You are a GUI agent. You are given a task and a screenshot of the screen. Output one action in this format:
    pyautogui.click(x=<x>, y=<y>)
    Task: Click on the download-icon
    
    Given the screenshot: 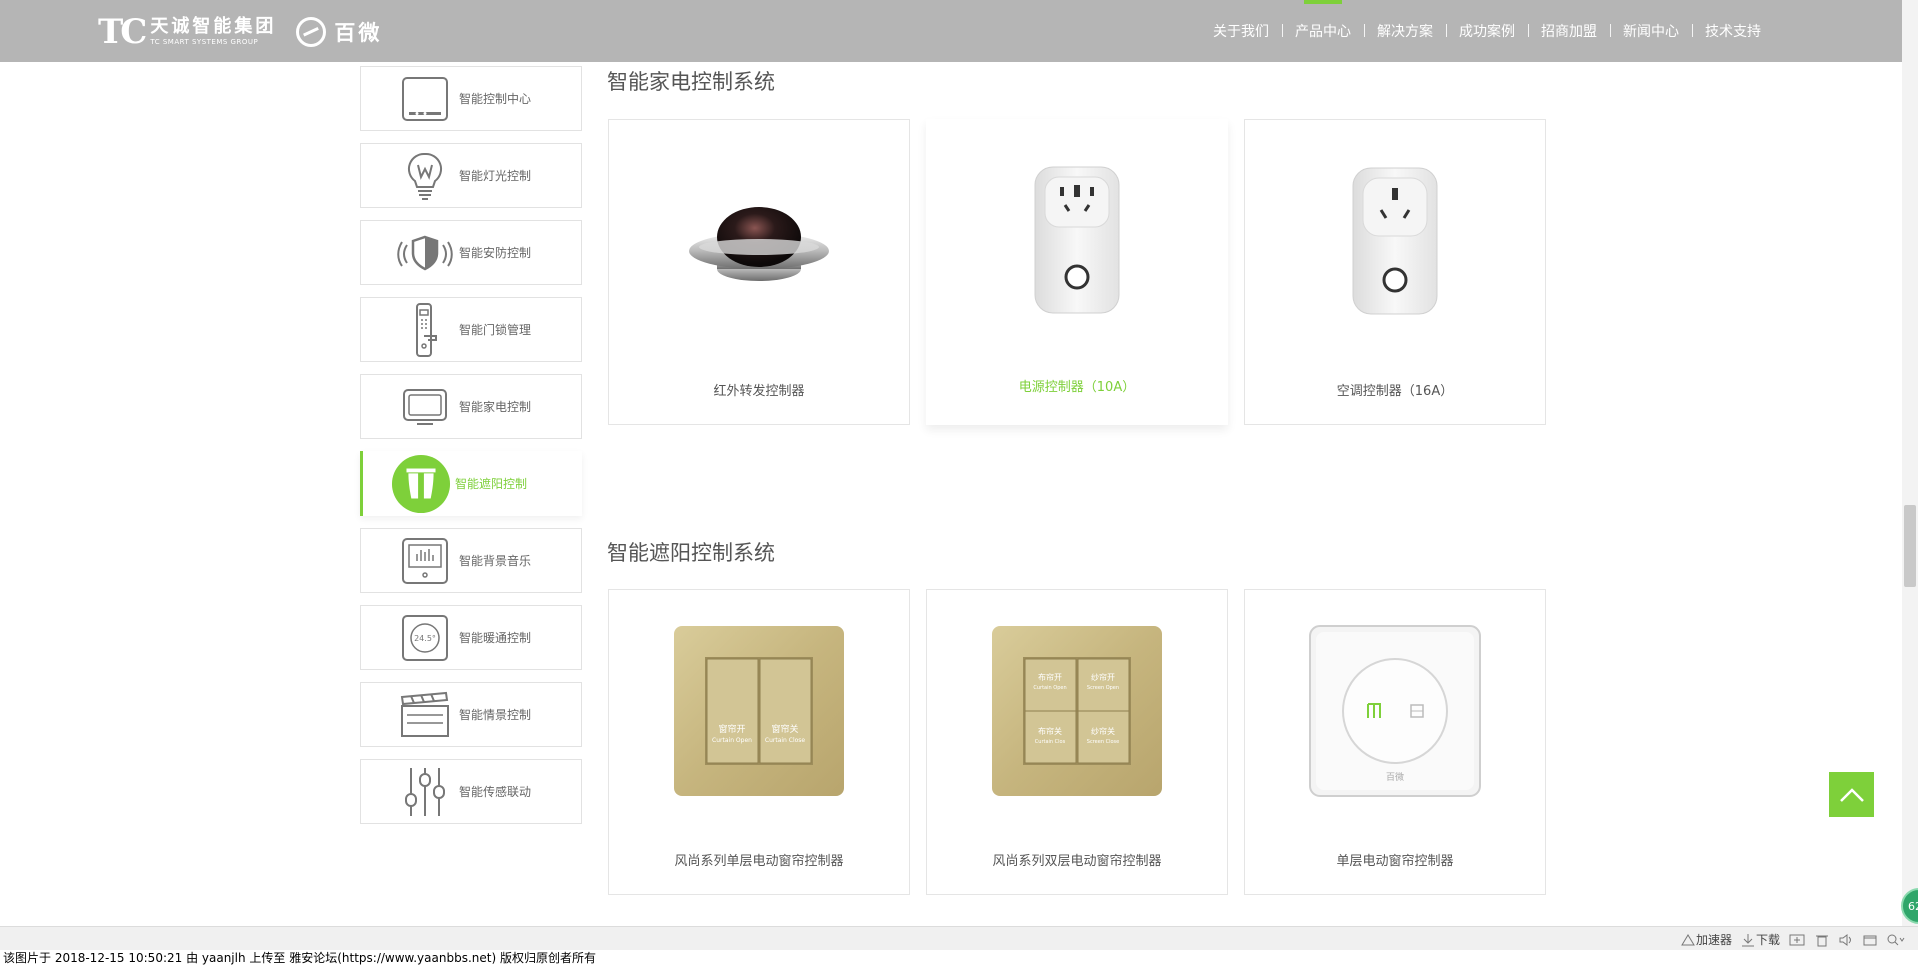 What is the action you would take?
    pyautogui.click(x=1747, y=939)
    